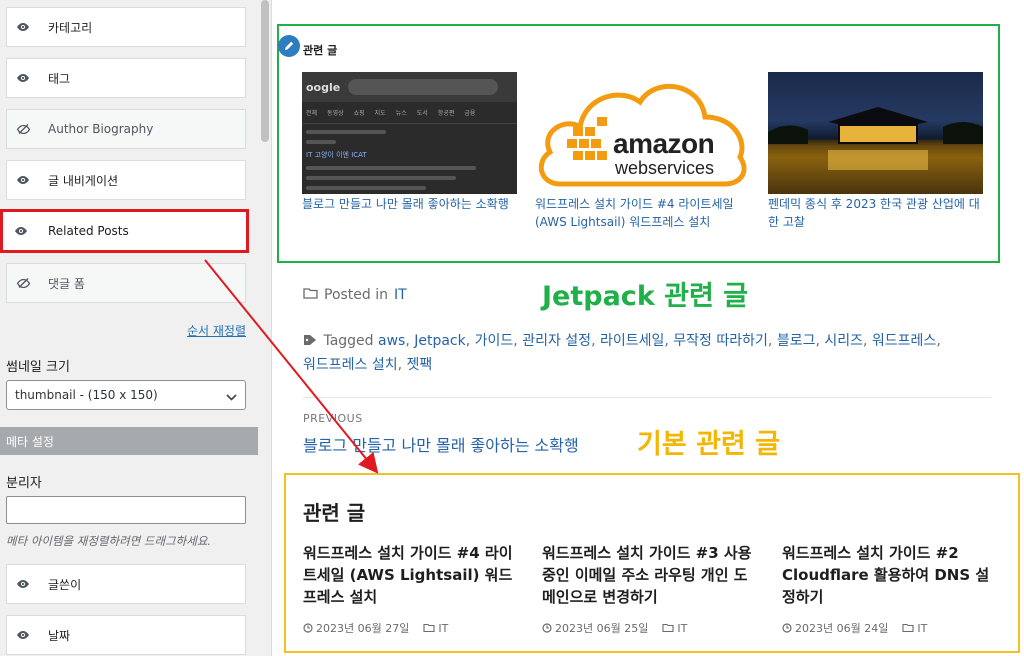  Describe the element at coordinates (400, 295) in the screenshot. I see `posted-in-category: IT` at that location.